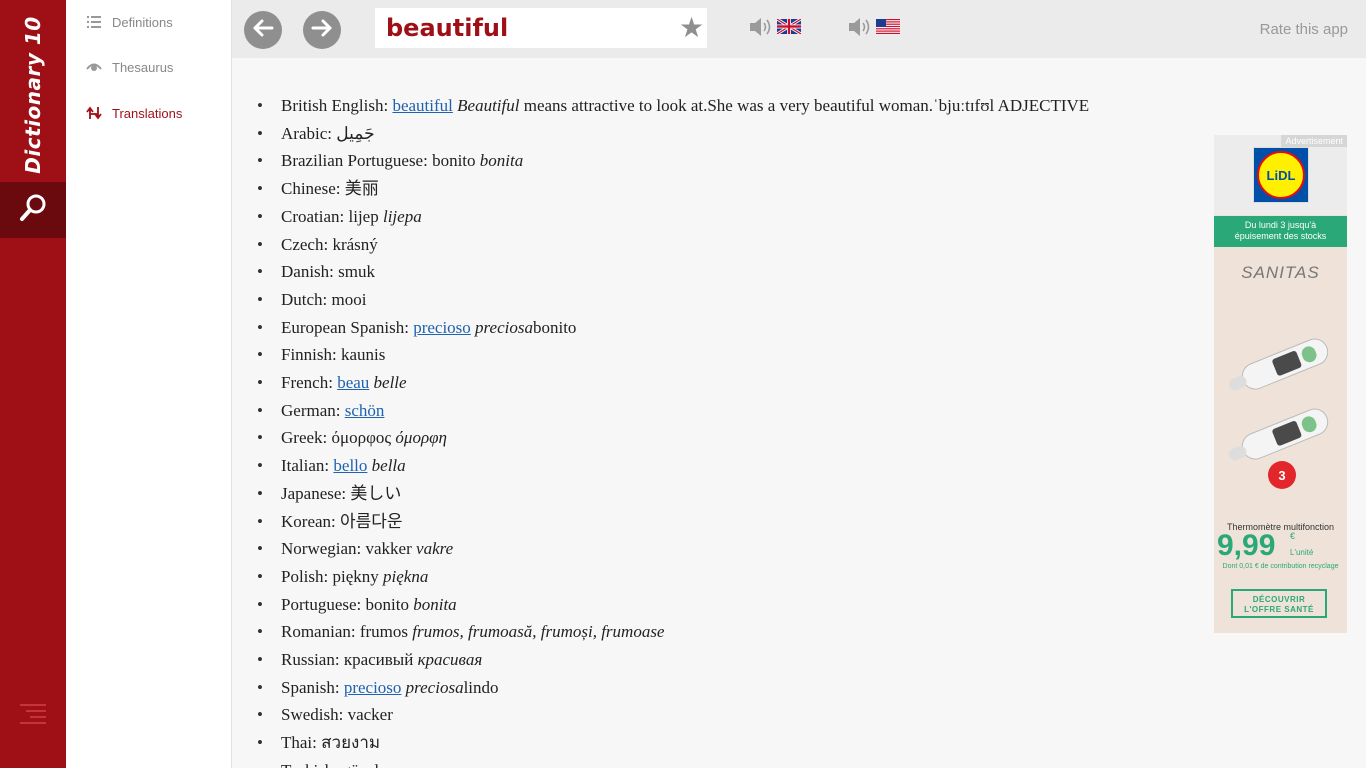  What do you see at coordinates (1304, 29) in the screenshot?
I see `rate-app-link: Rate this app` at bounding box center [1304, 29].